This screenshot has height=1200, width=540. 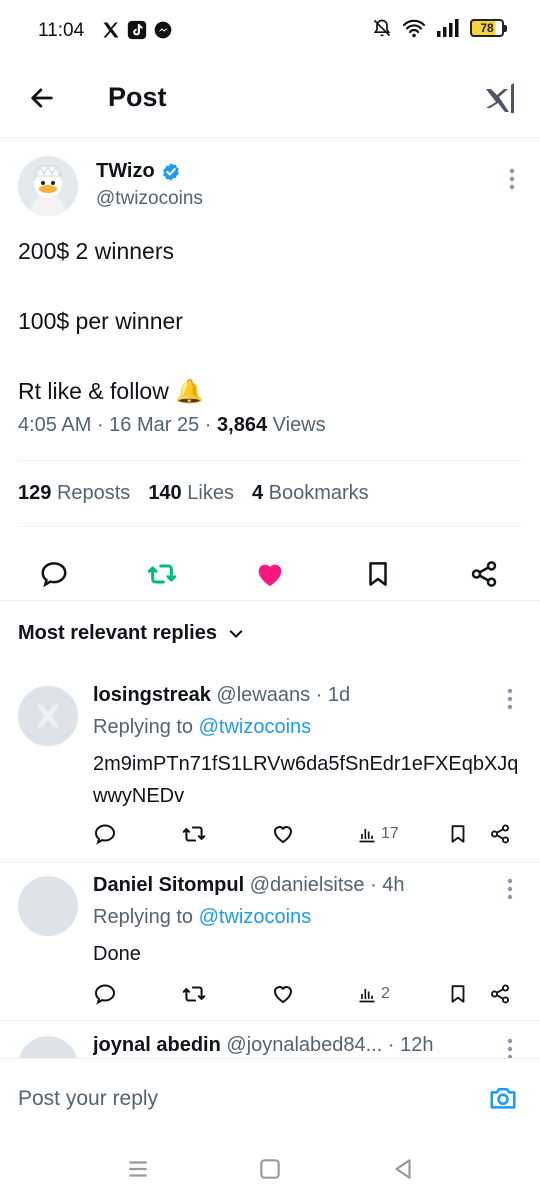 I want to click on reply-author-handle: @danielsitse, so click(x=307, y=885).